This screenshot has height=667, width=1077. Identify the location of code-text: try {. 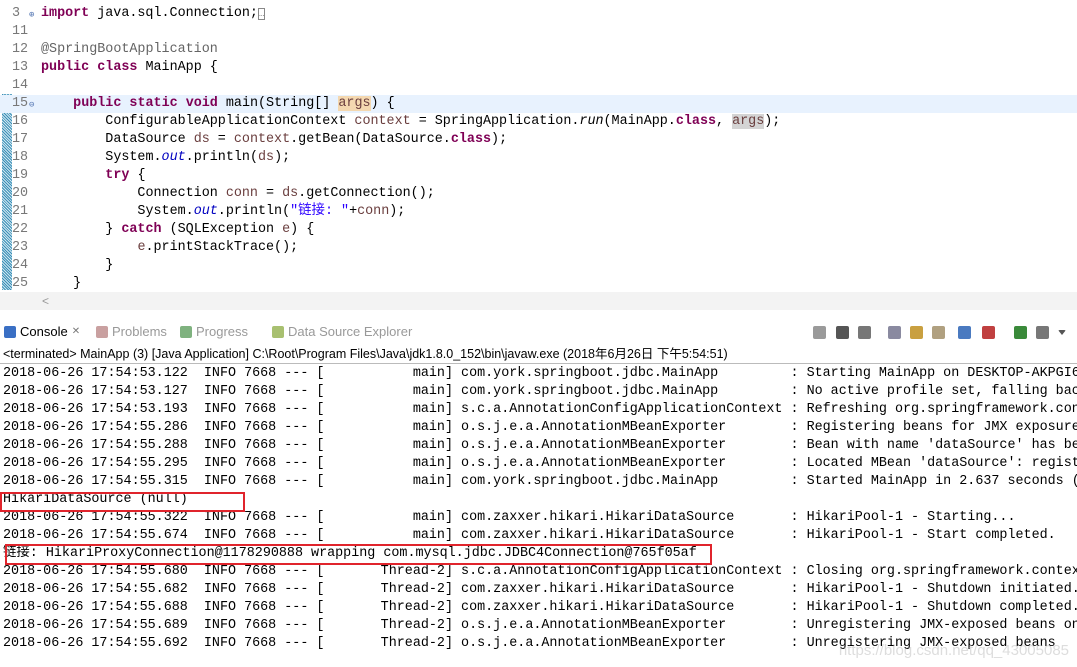
(93, 176).